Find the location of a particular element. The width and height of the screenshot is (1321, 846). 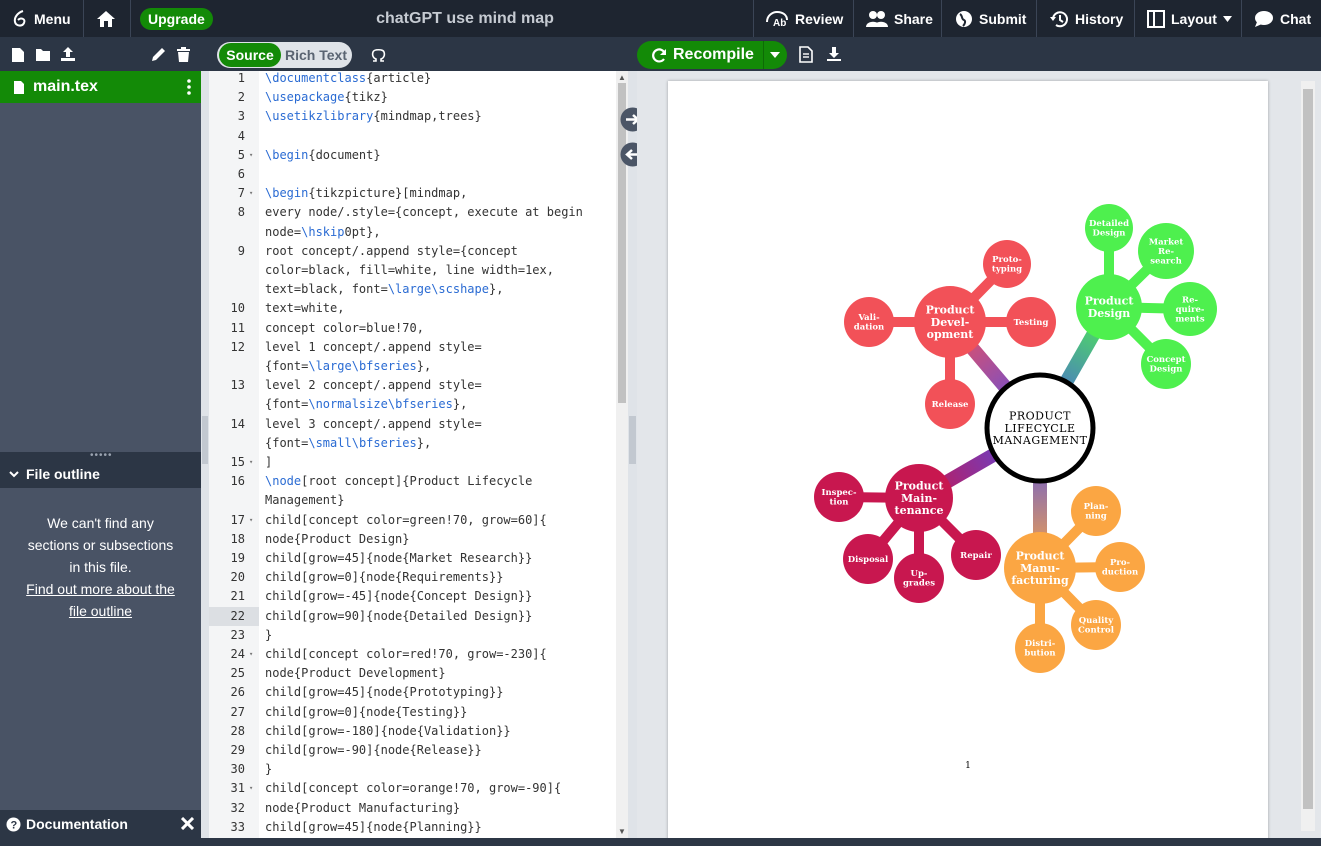

code-text: Management} is located at coordinates (305, 500).